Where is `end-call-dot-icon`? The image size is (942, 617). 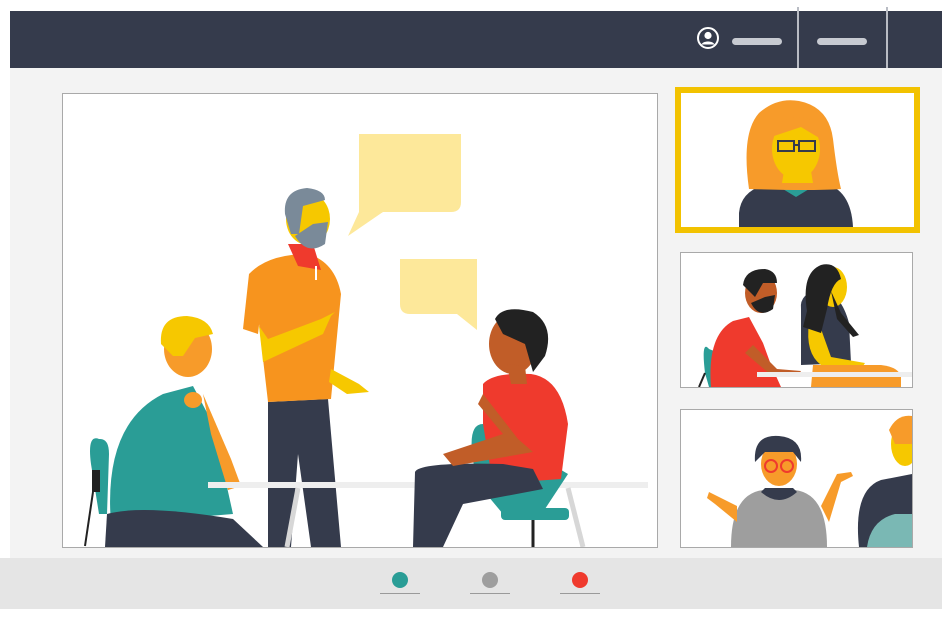
end-call-dot-icon is located at coordinates (580, 580).